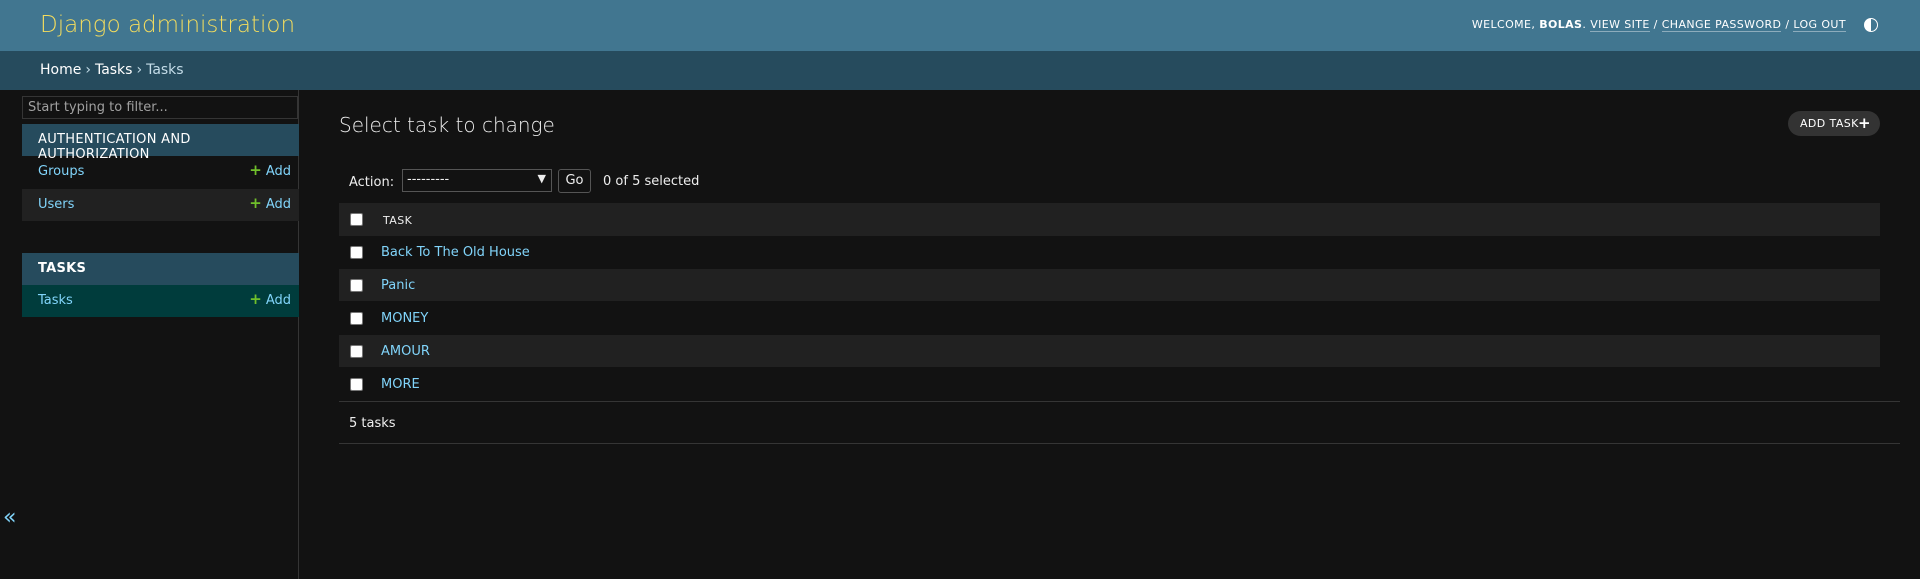 This screenshot has height=579, width=1920. Describe the element at coordinates (160, 107) in the screenshot. I see `nav-filter-input` at that location.